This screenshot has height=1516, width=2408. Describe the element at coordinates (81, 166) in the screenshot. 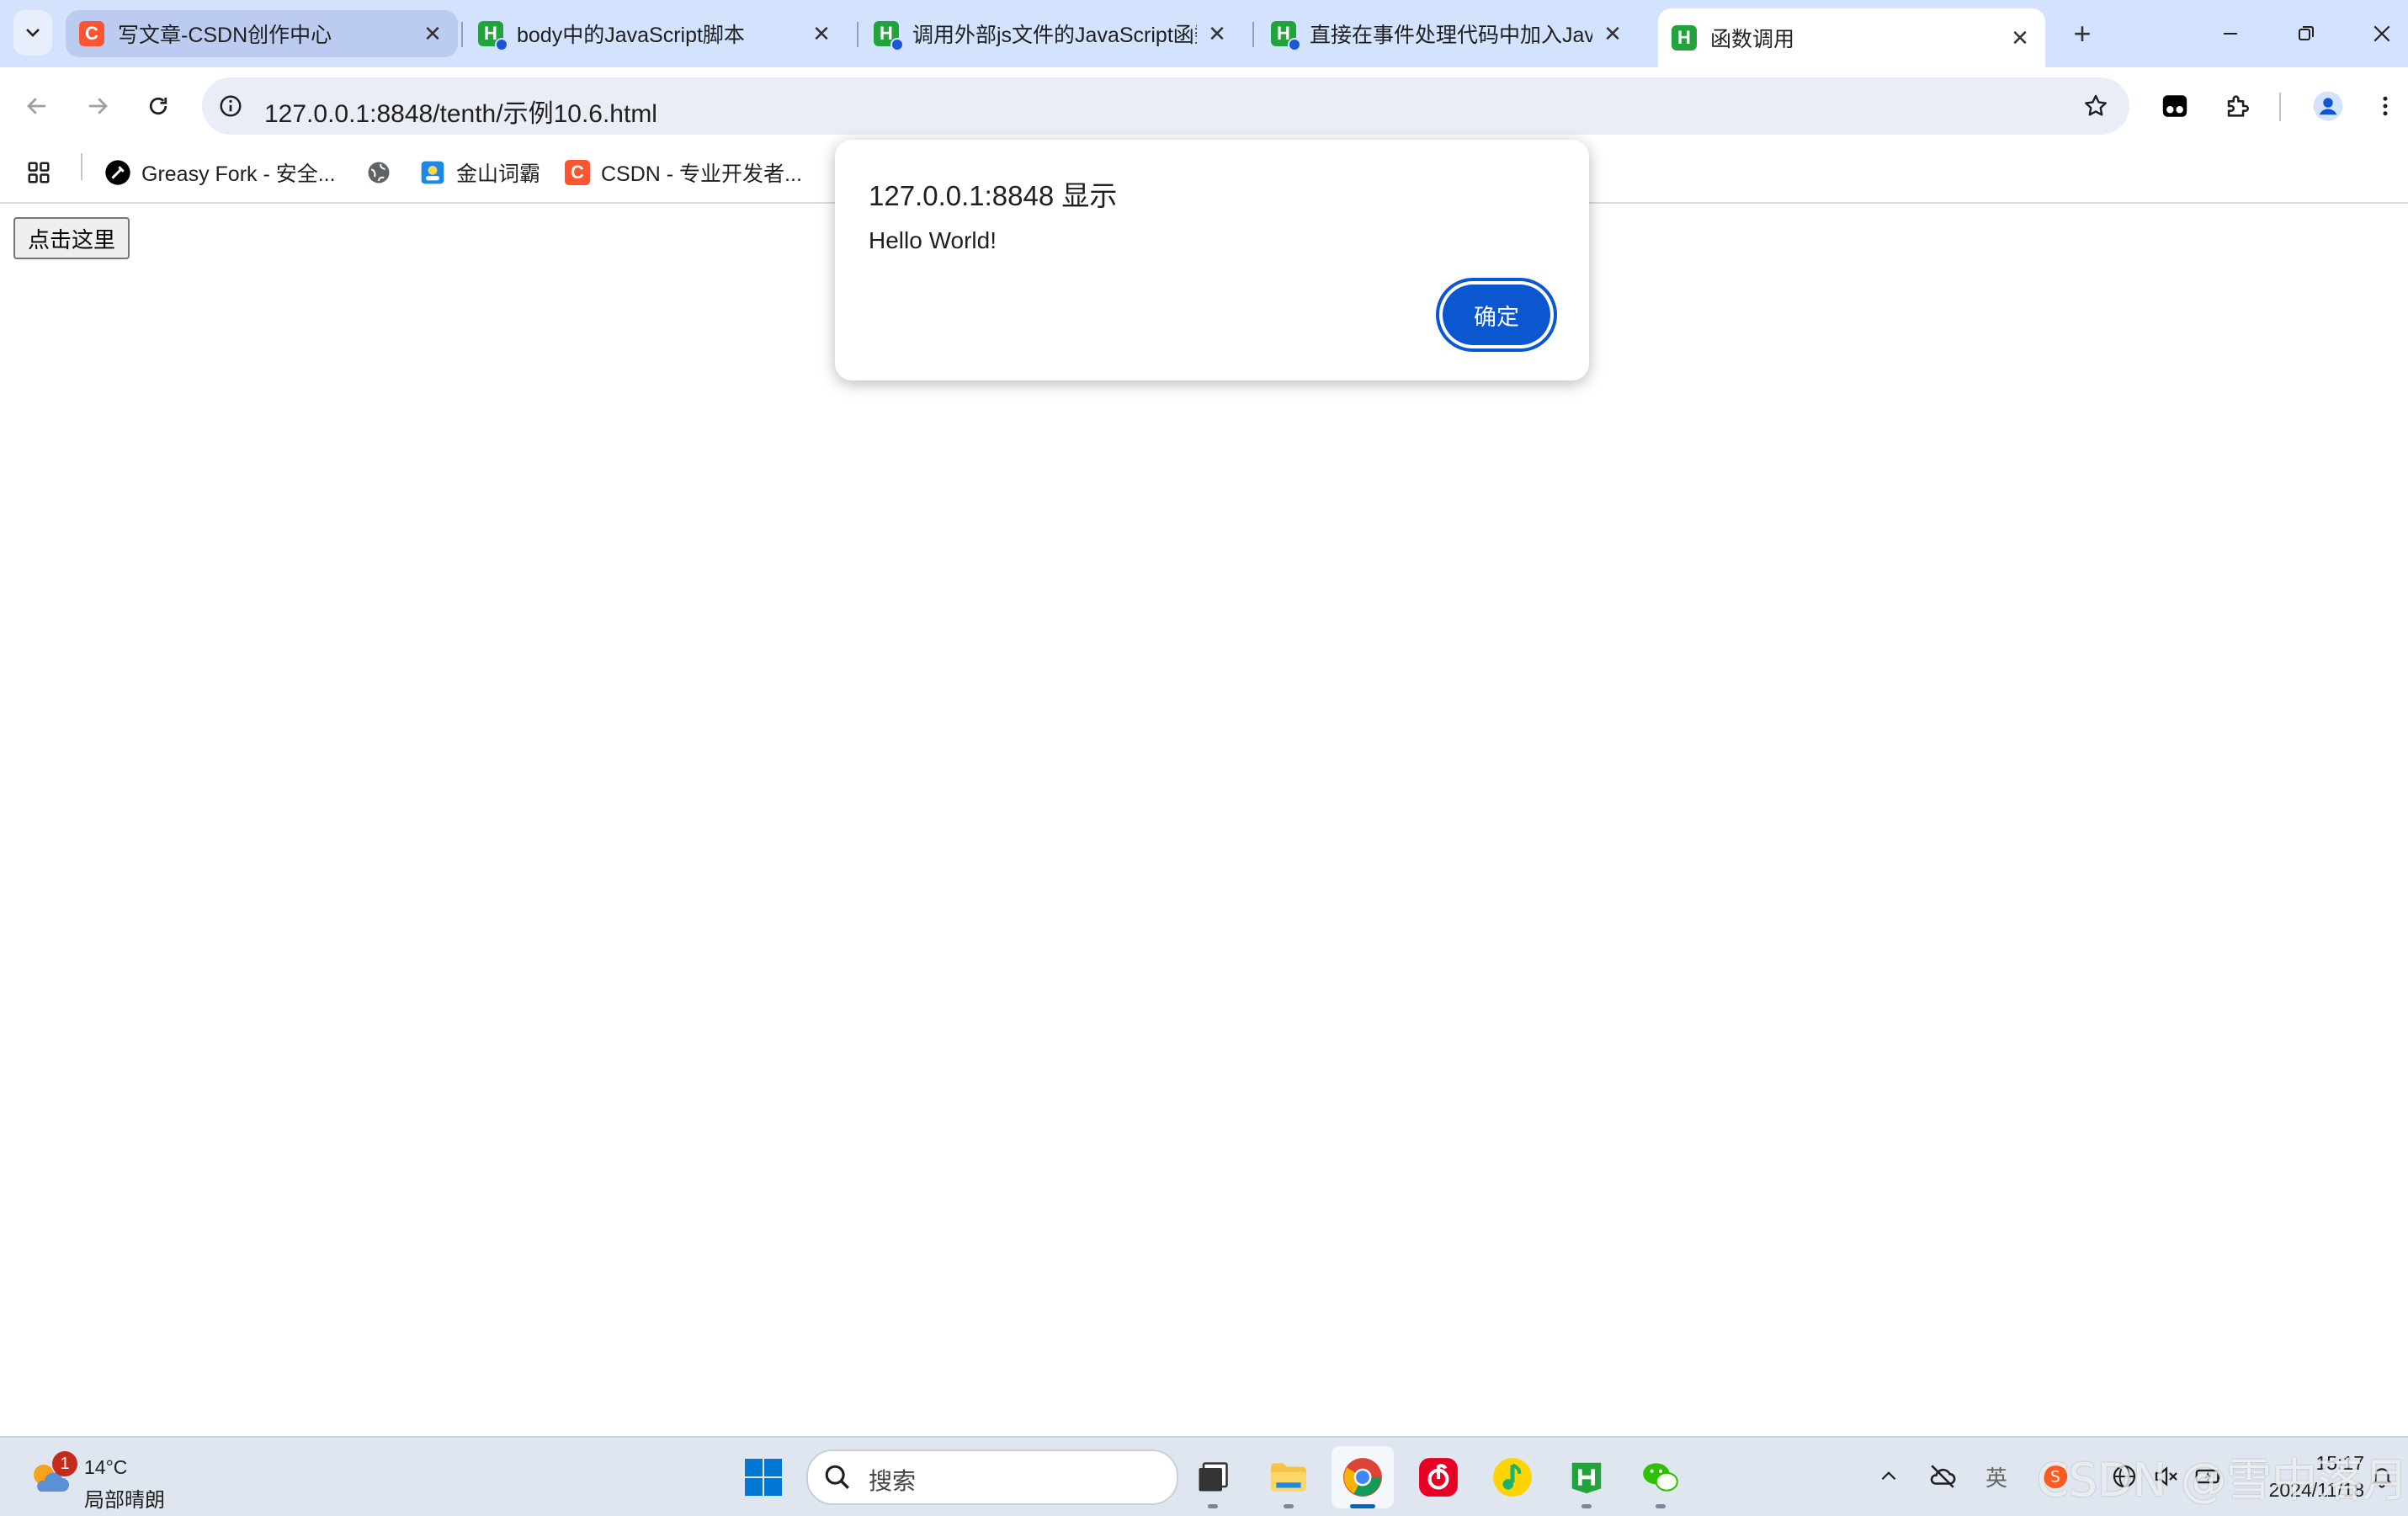

I see `bookmark-divider` at that location.